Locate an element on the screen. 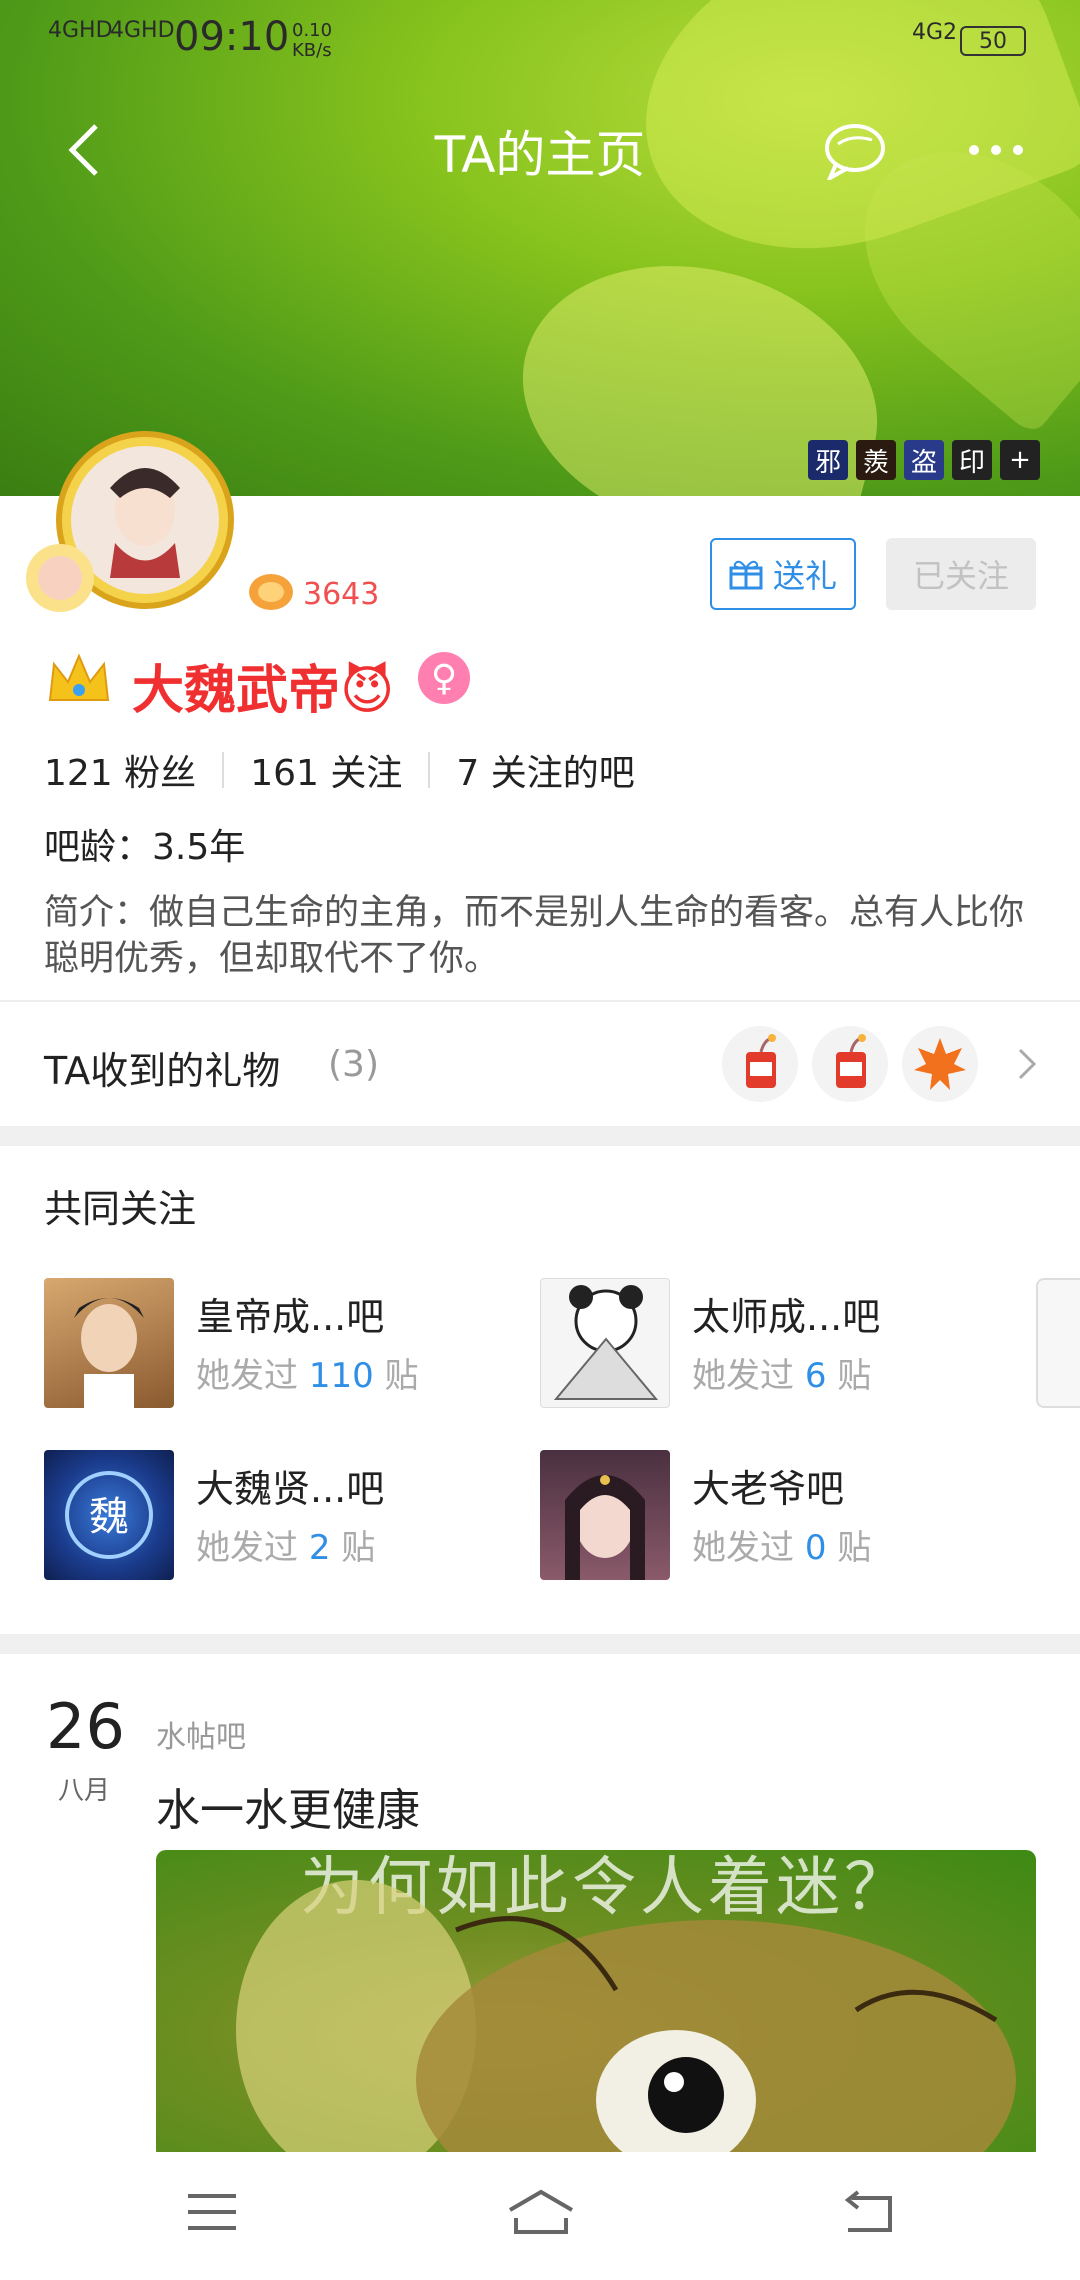  signal-2: 4GHD is located at coordinates (142, 30).